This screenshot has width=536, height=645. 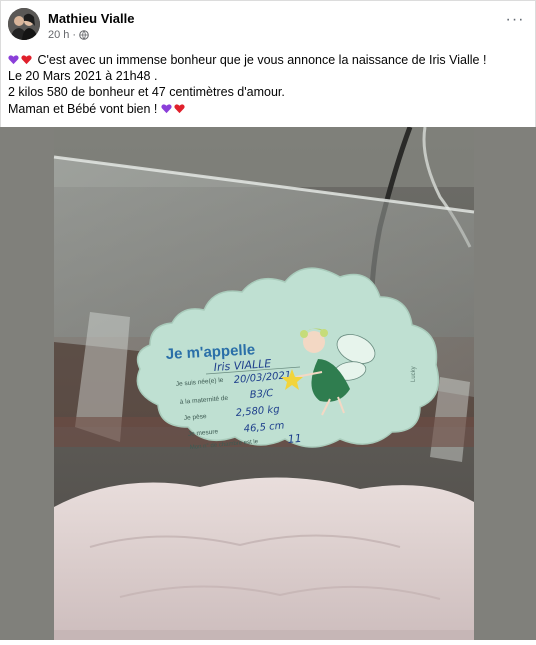 I want to click on post-line-2: Le 20 Mars 2021 à 21h48 ., so click(x=83, y=76).